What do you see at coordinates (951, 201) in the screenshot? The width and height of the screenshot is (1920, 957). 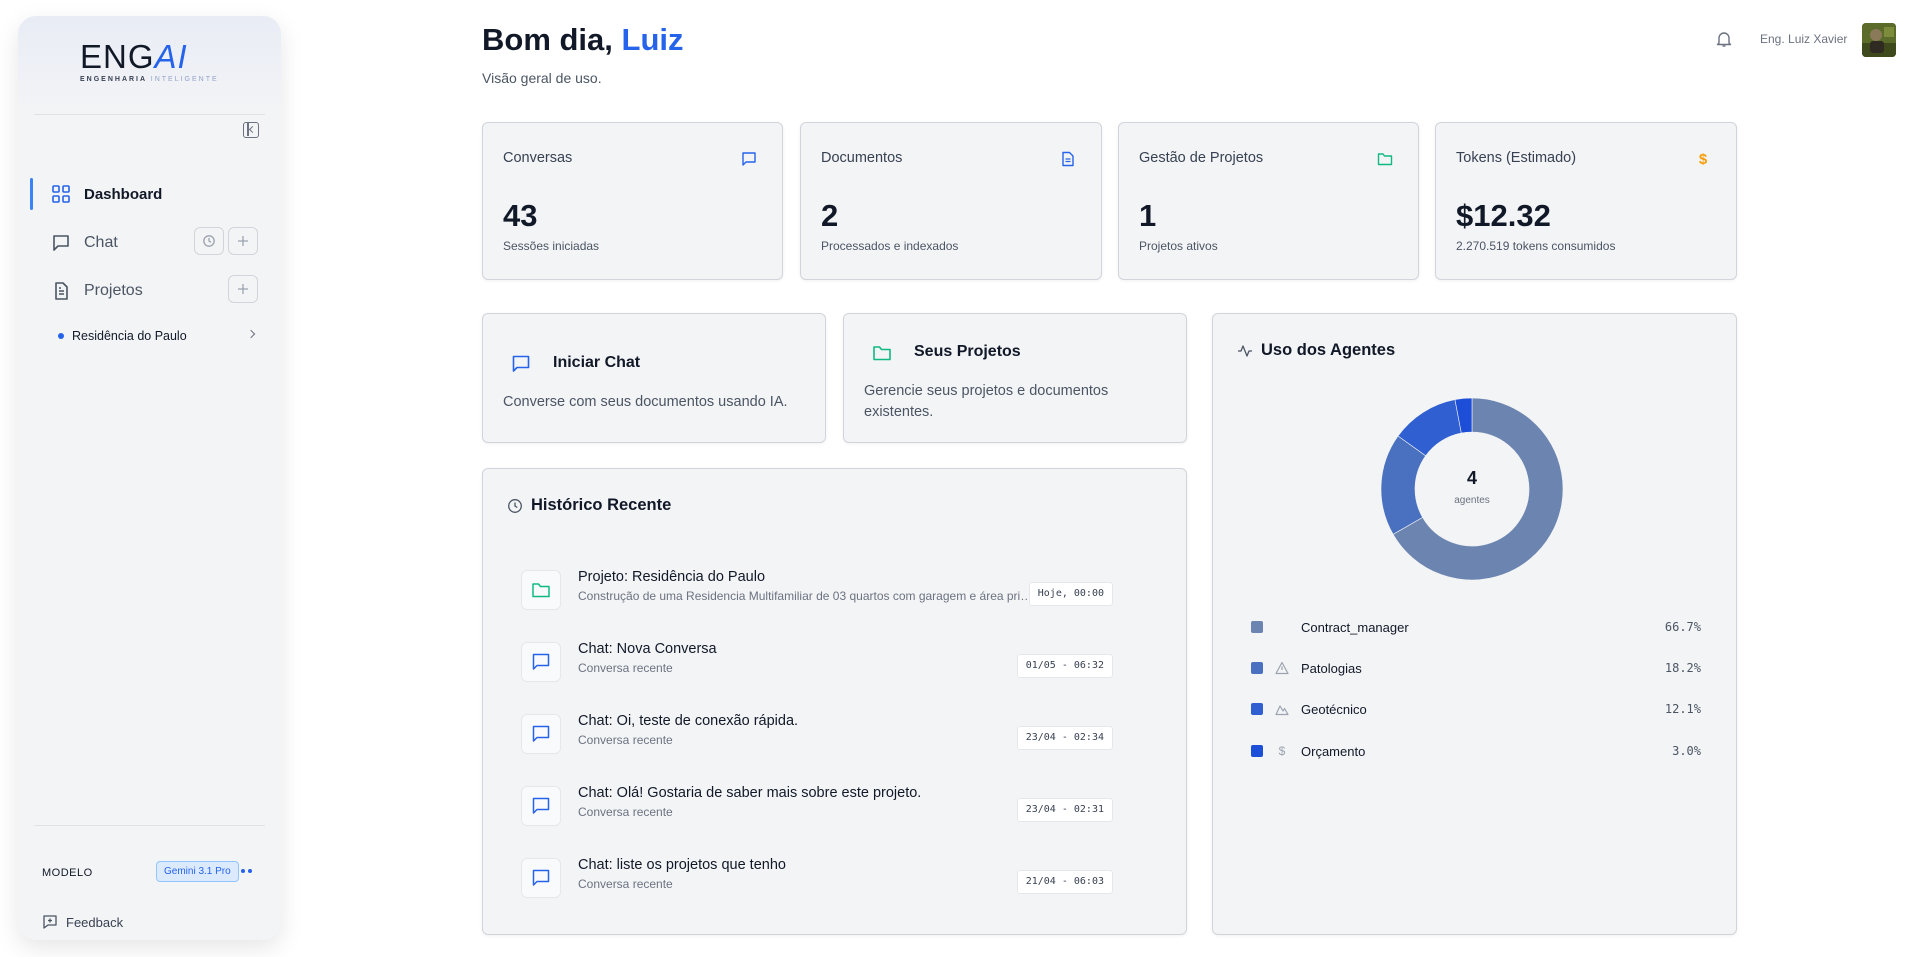 I see `stat-card-documentos: Documentos 2 Processados e indexados` at bounding box center [951, 201].